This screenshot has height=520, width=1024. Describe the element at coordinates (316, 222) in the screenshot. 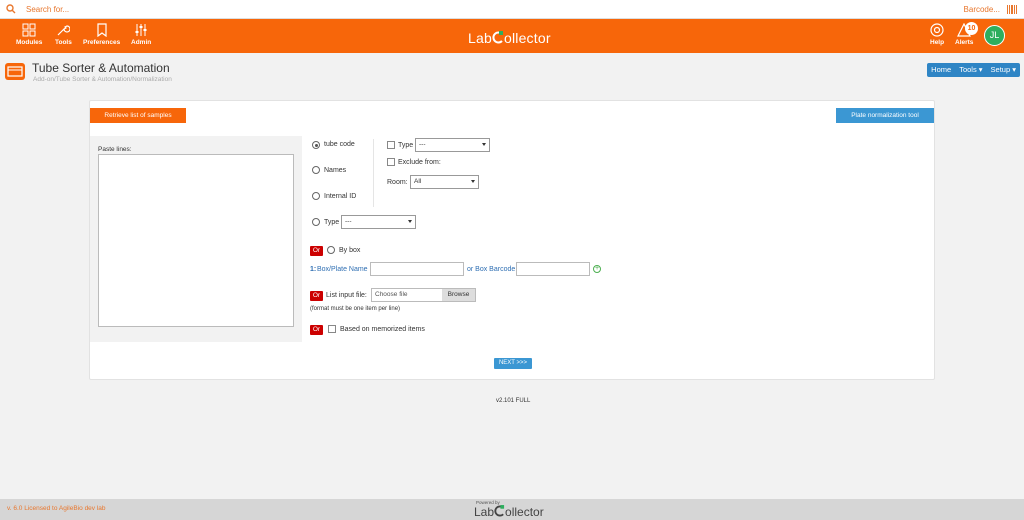

I see `radio-type` at that location.